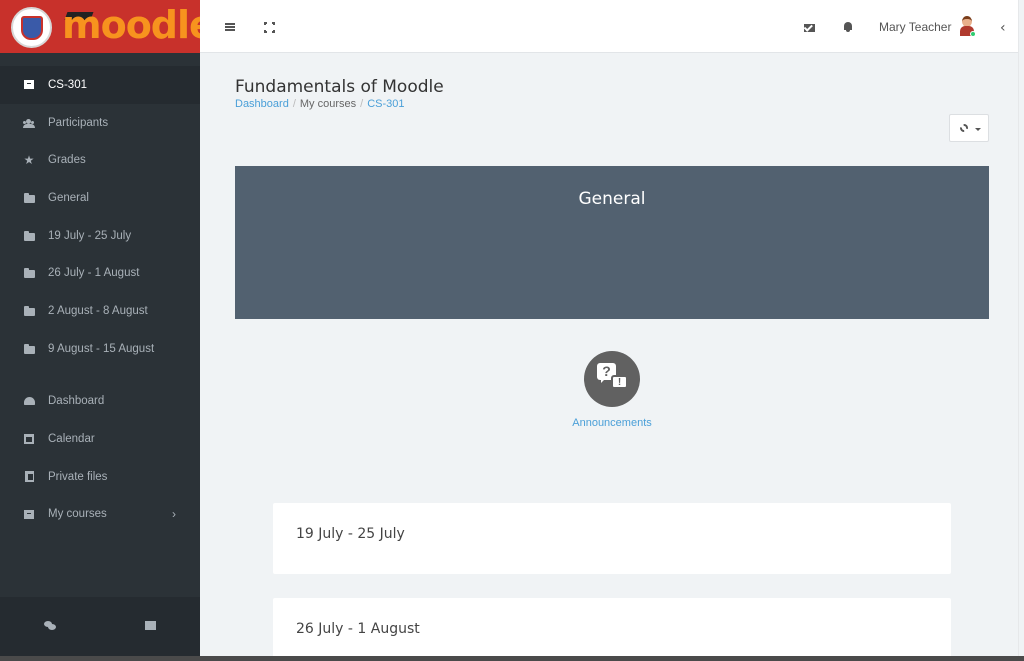  Describe the element at coordinates (969, 128) in the screenshot. I see `course-settings-button` at that location.